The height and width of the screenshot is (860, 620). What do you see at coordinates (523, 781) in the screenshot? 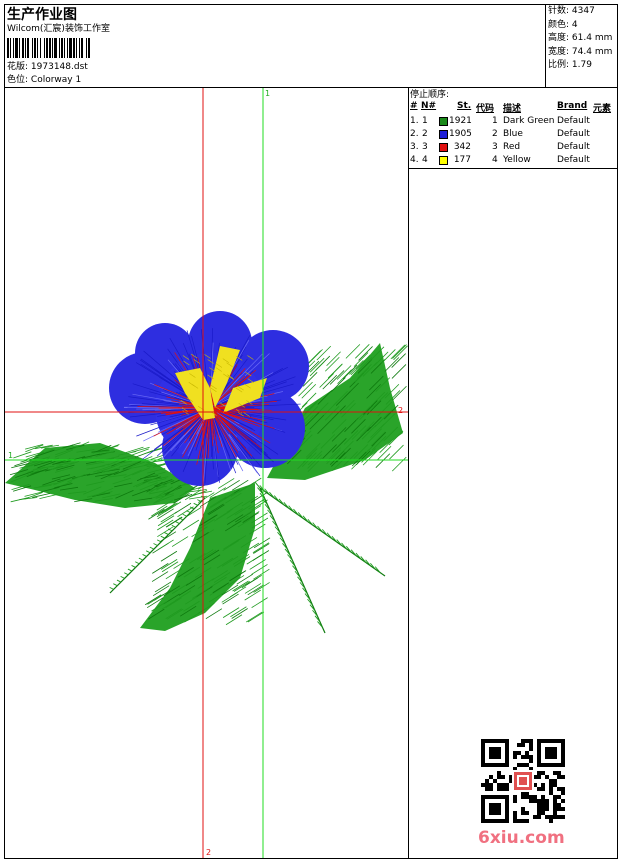
I see `qr-code` at bounding box center [523, 781].